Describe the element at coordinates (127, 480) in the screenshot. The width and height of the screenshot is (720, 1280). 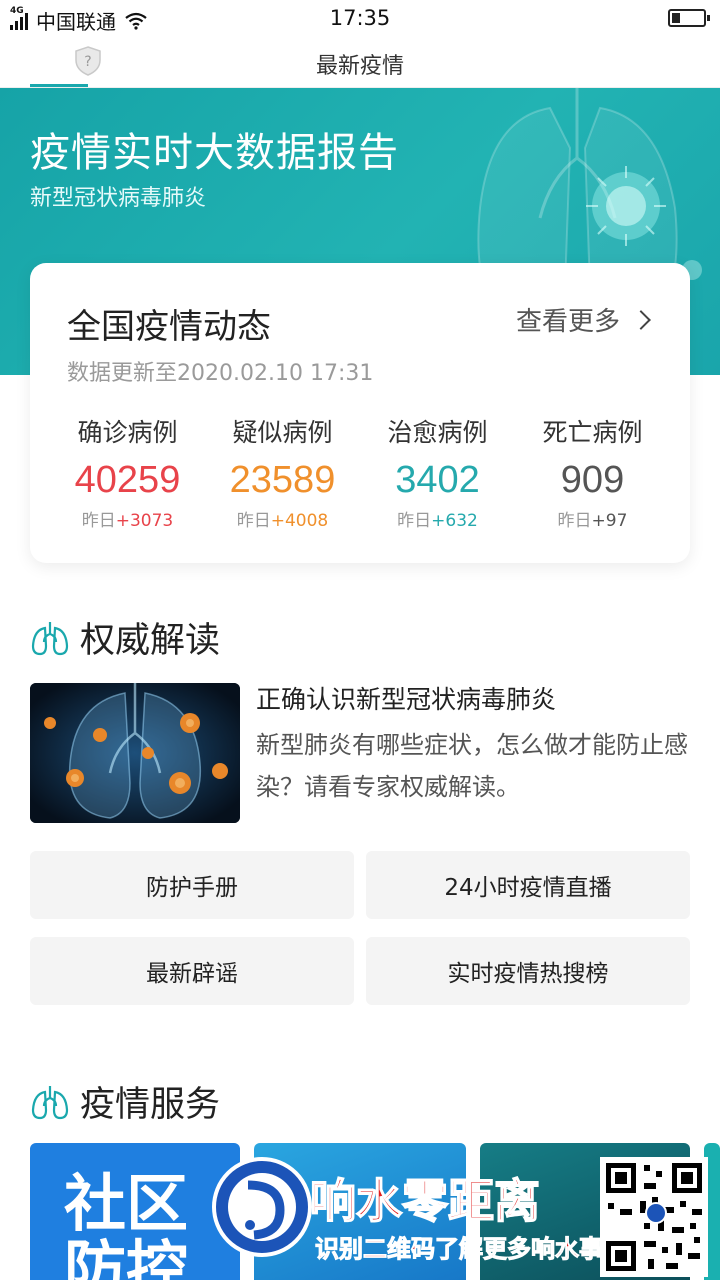
I see `stat-value: 40259` at that location.